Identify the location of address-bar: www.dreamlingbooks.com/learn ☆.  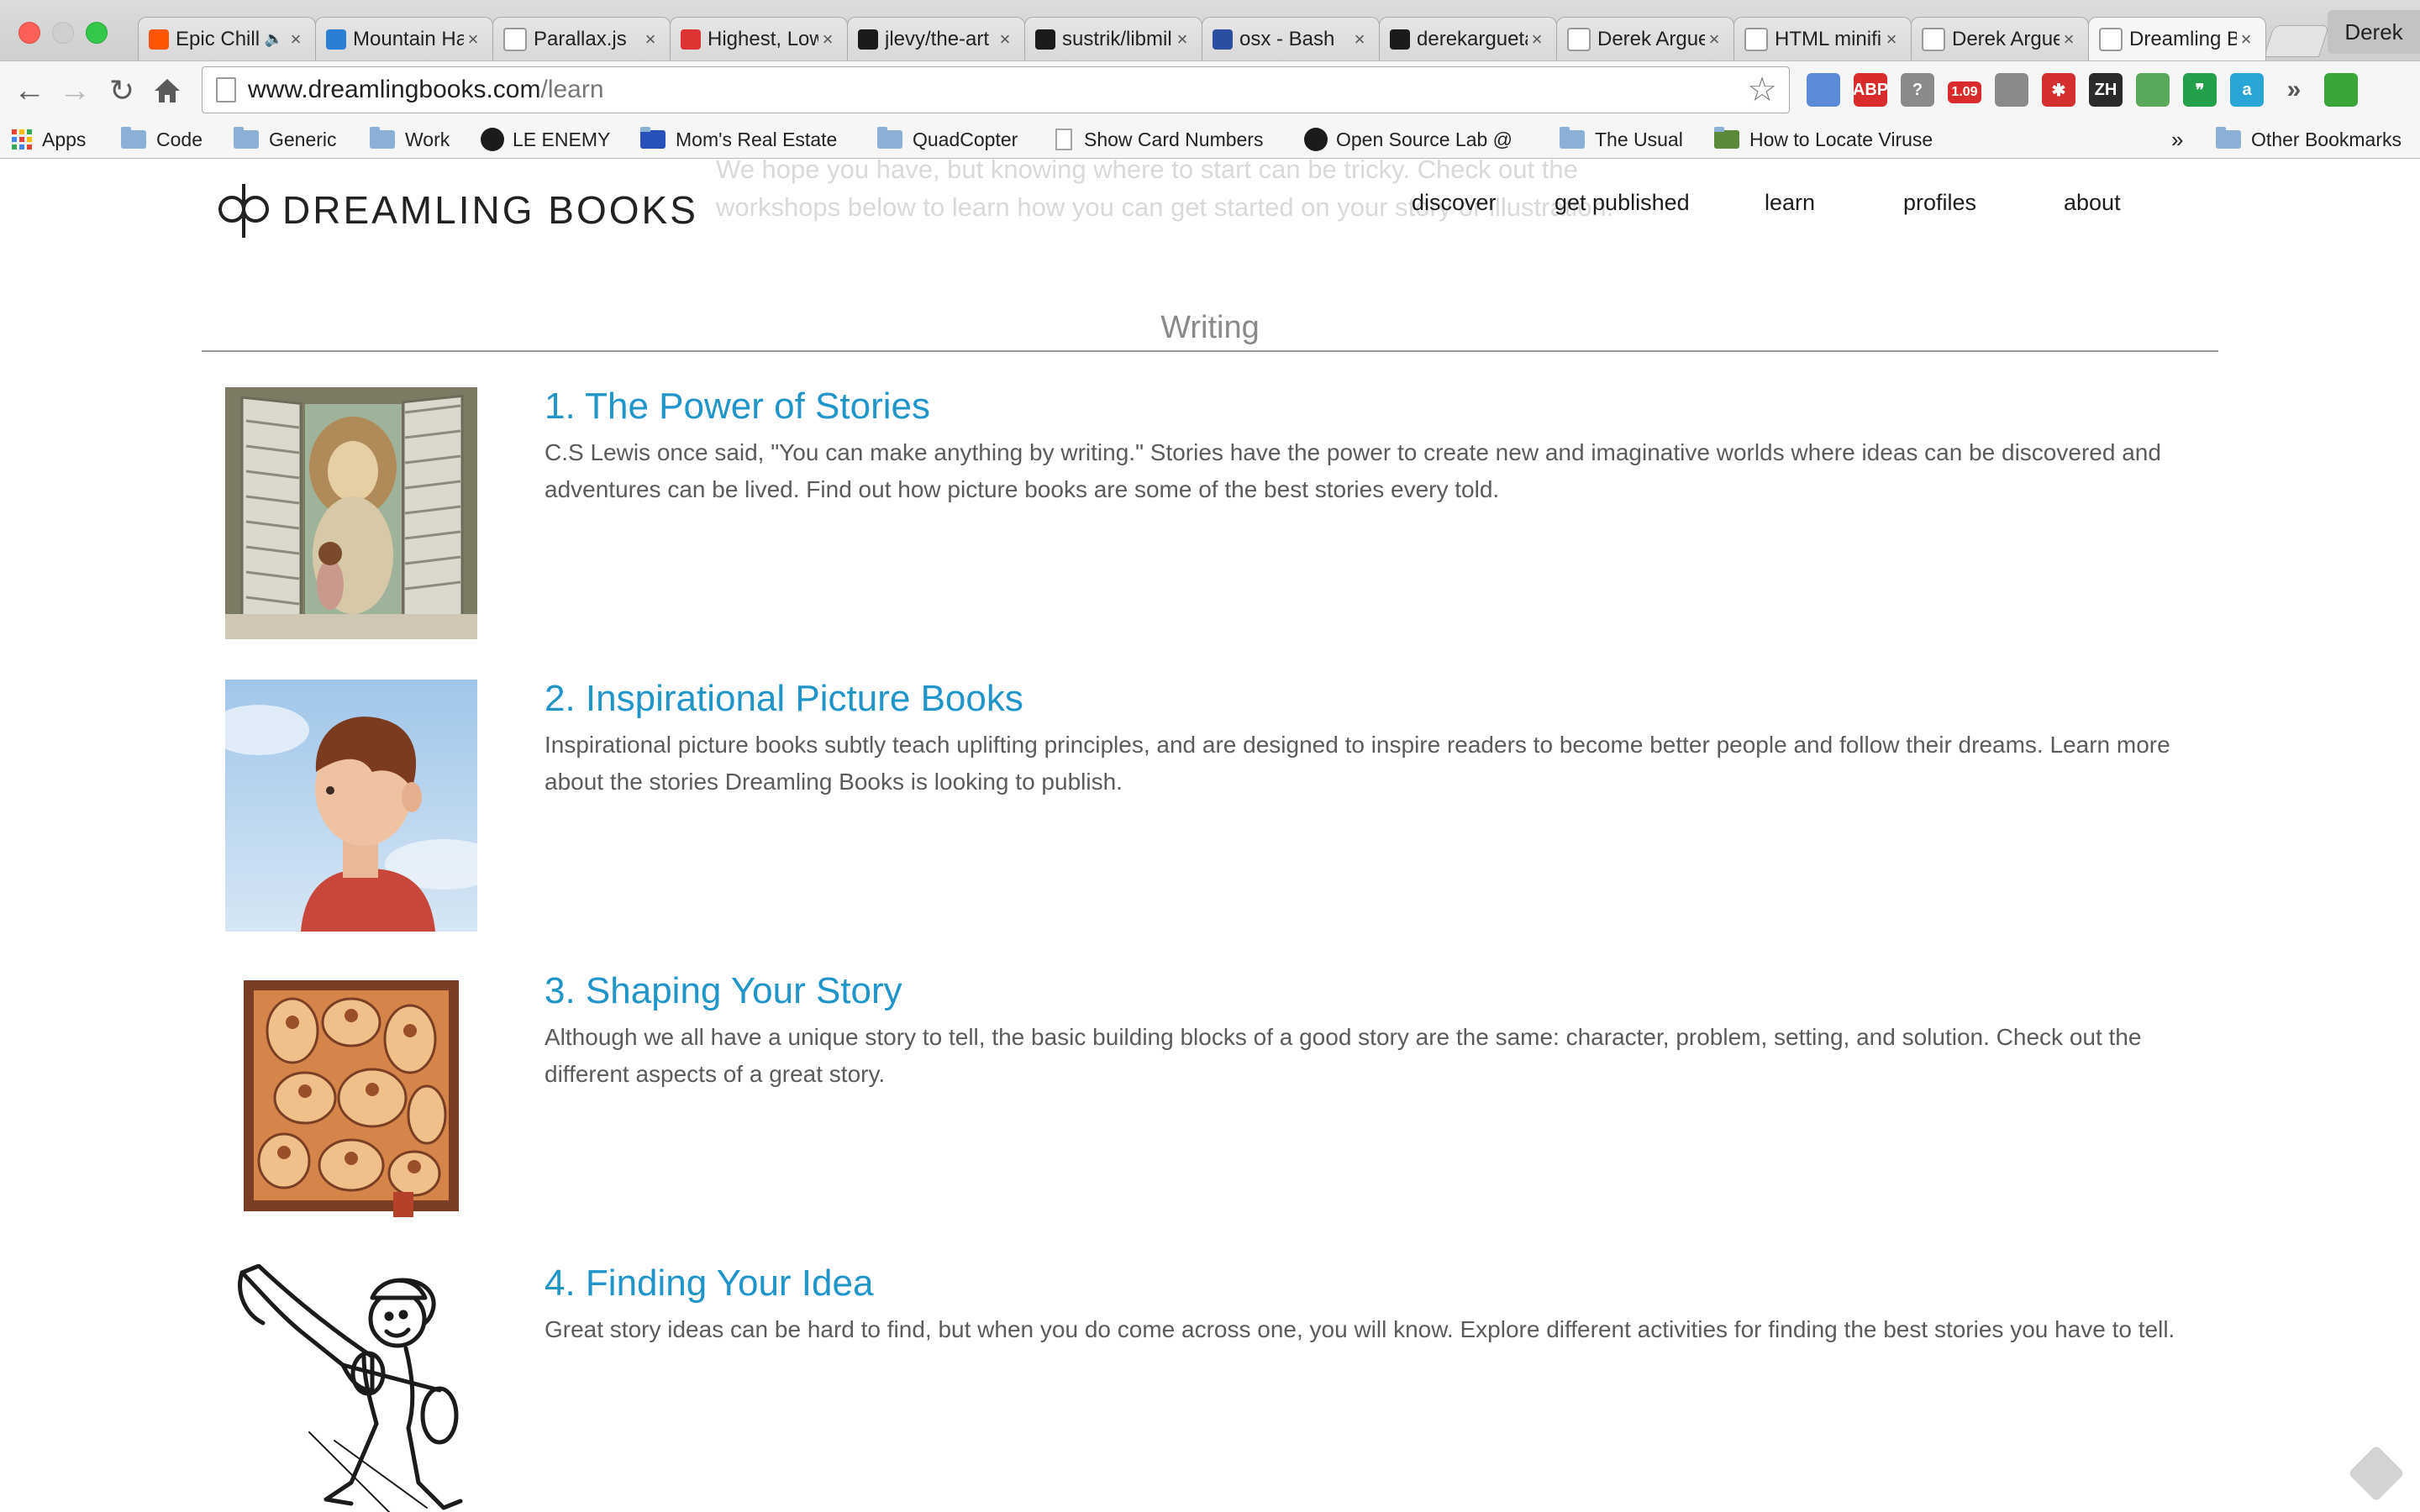
(996, 89).